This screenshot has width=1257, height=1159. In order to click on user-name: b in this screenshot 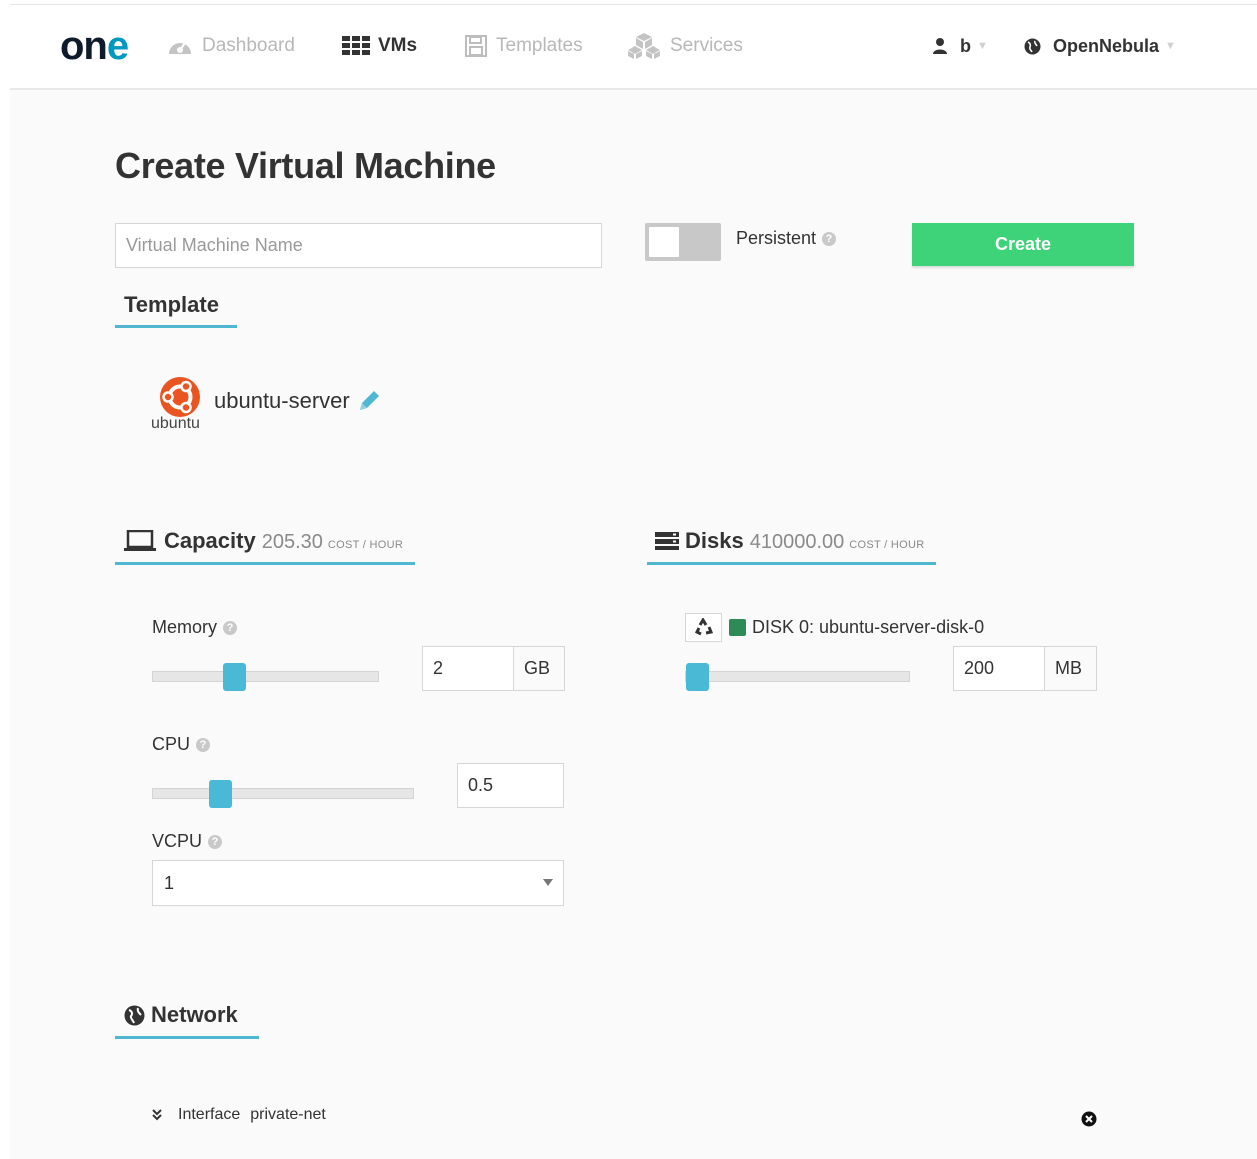, I will do `click(965, 45)`.